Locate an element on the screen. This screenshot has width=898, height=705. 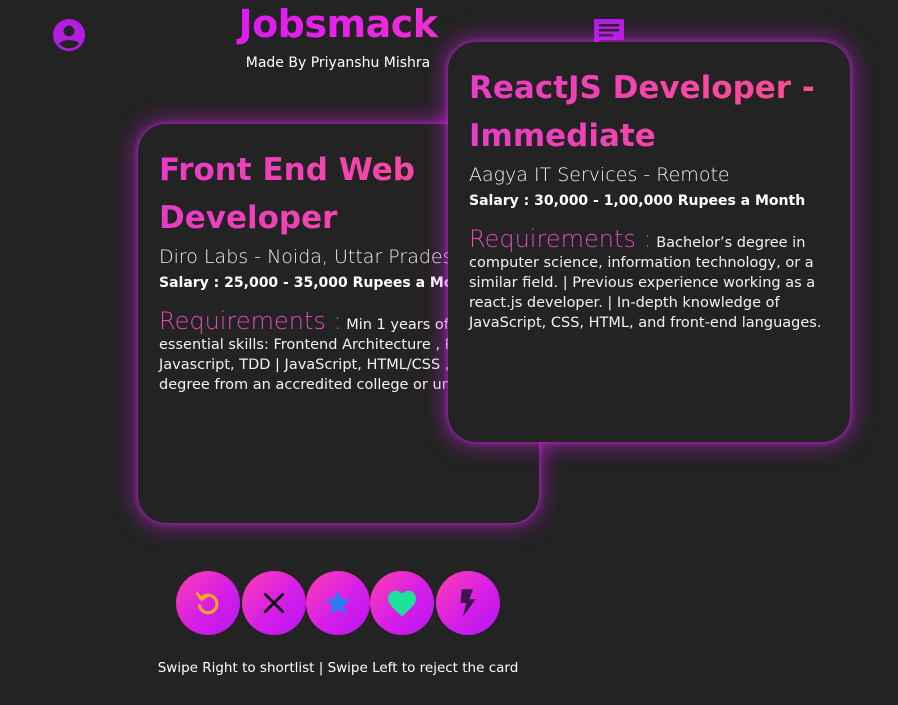
undo-button is located at coordinates (208, 603).